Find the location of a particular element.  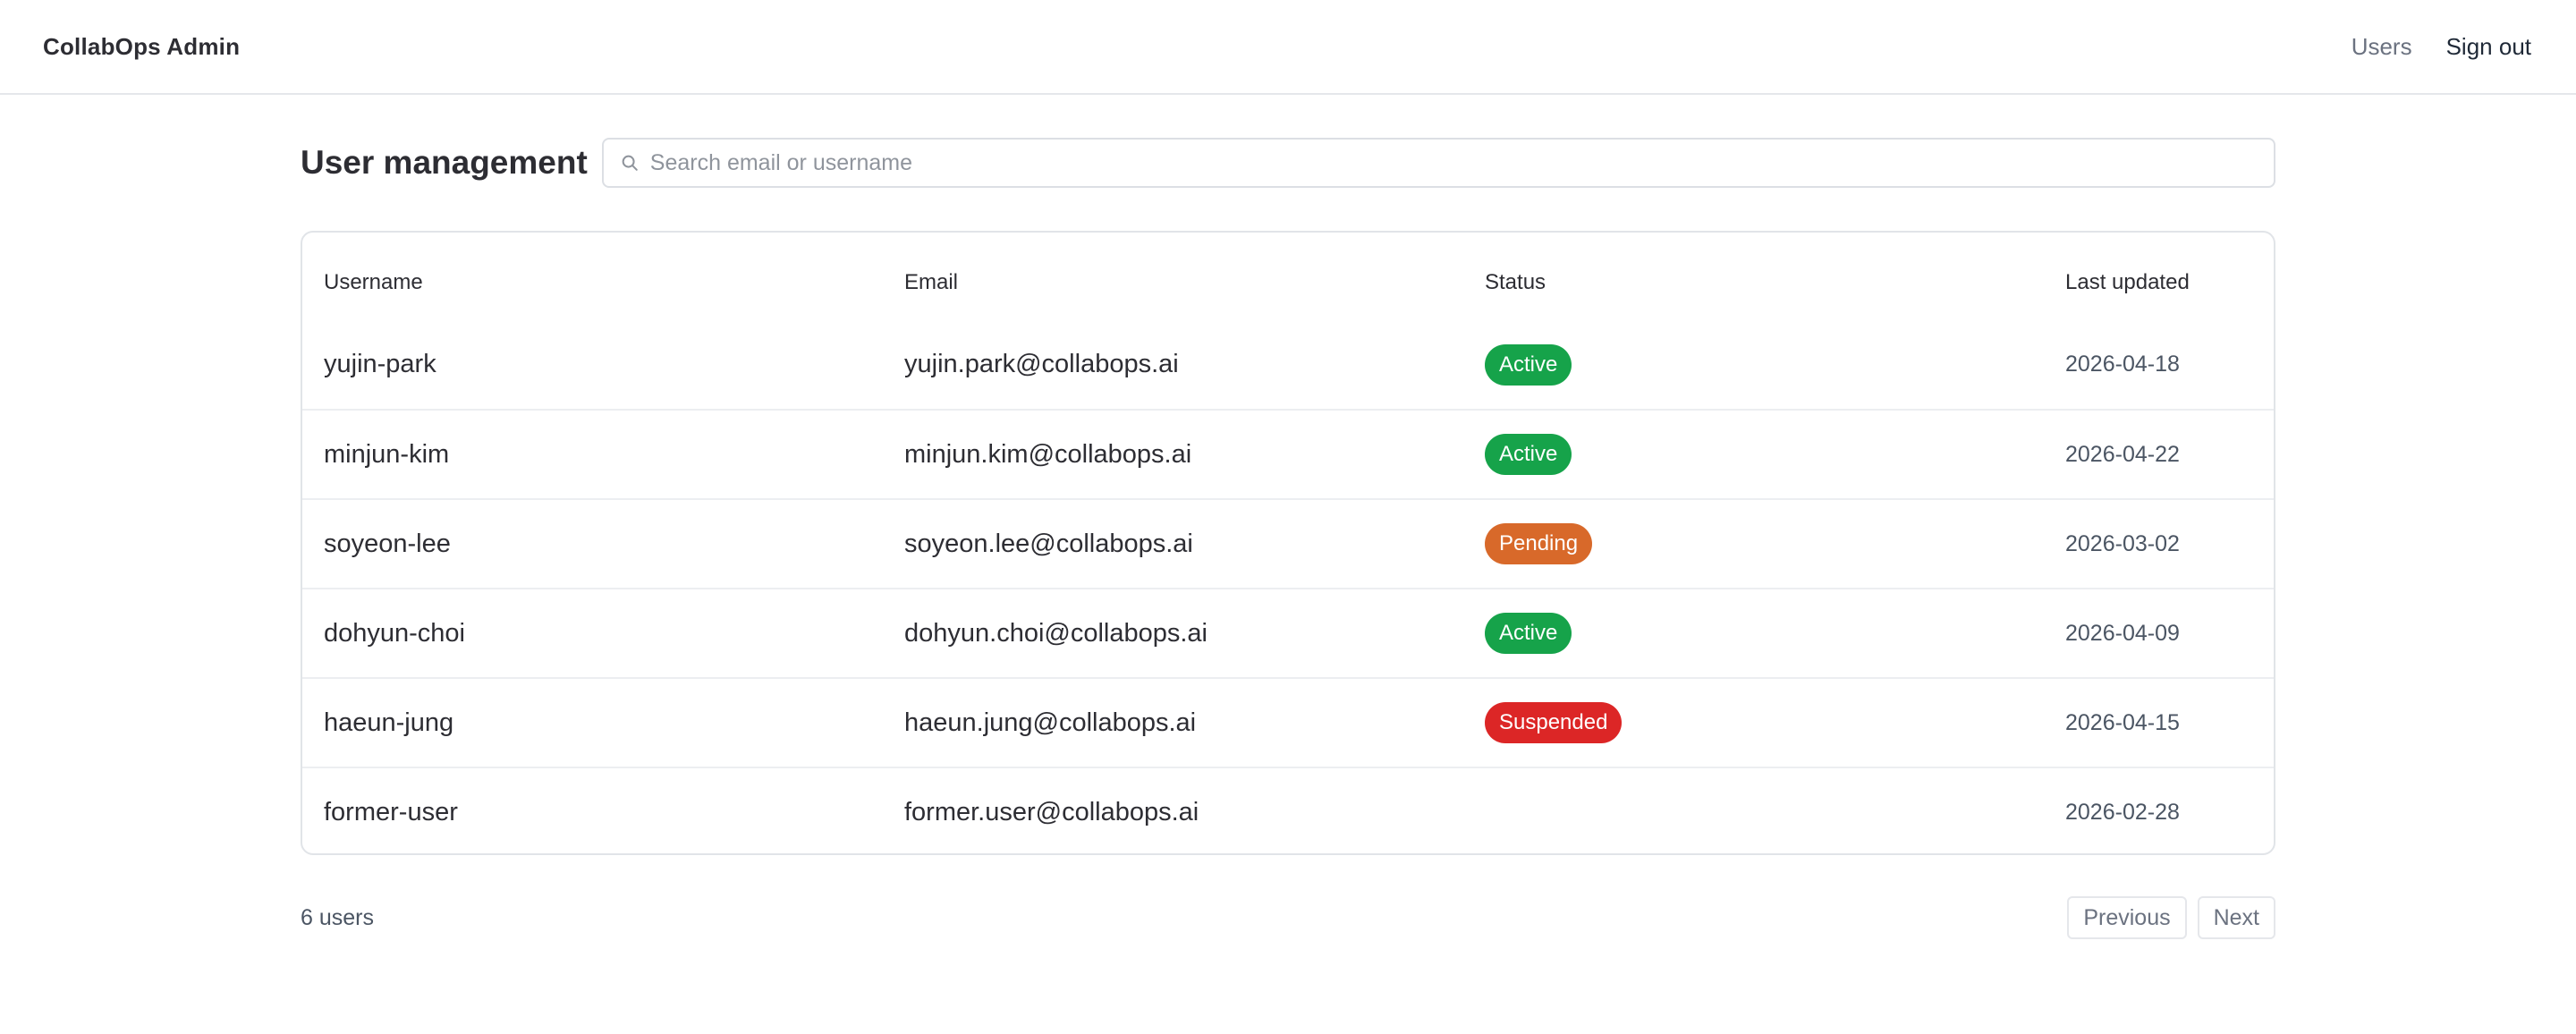

column-header-email: Email is located at coordinates (931, 282).